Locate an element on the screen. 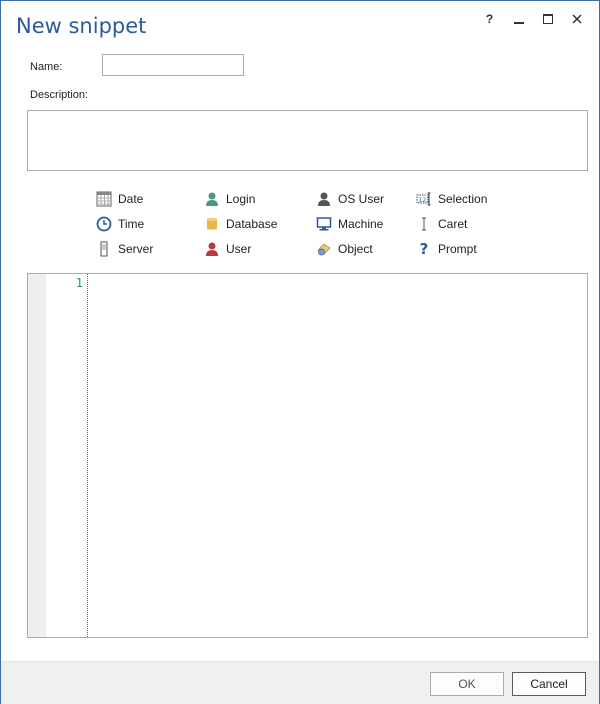 This screenshot has width=600, height=704. variable-os-user: OS User is located at coordinates (350, 199).